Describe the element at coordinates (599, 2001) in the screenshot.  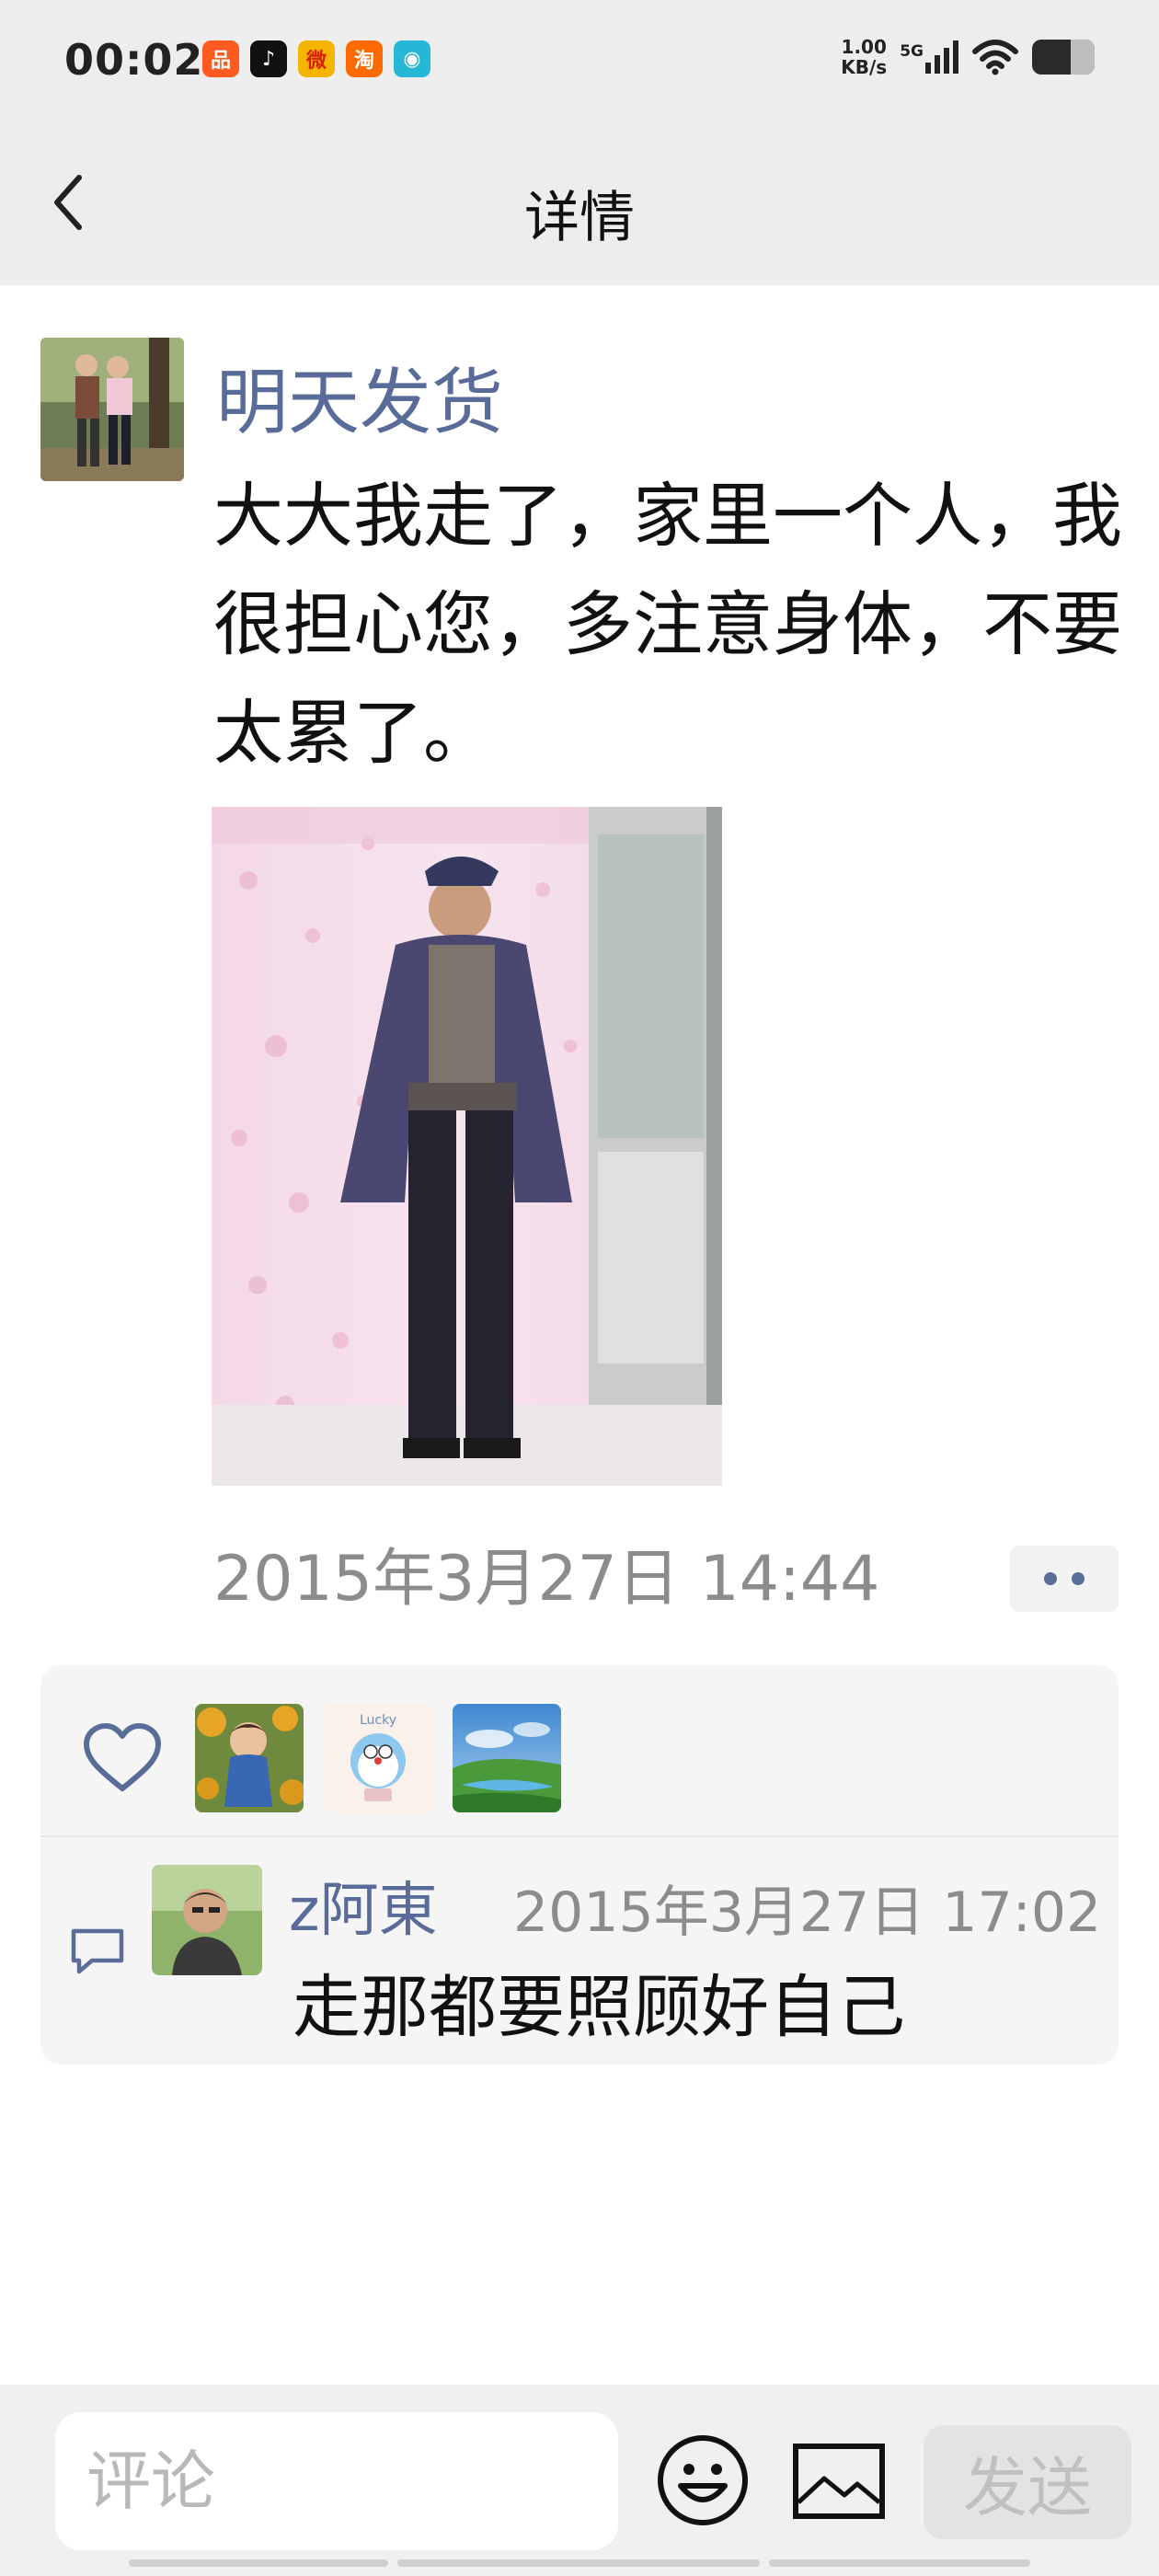
I see `comment-text: 走那都要照顾好自己` at that location.